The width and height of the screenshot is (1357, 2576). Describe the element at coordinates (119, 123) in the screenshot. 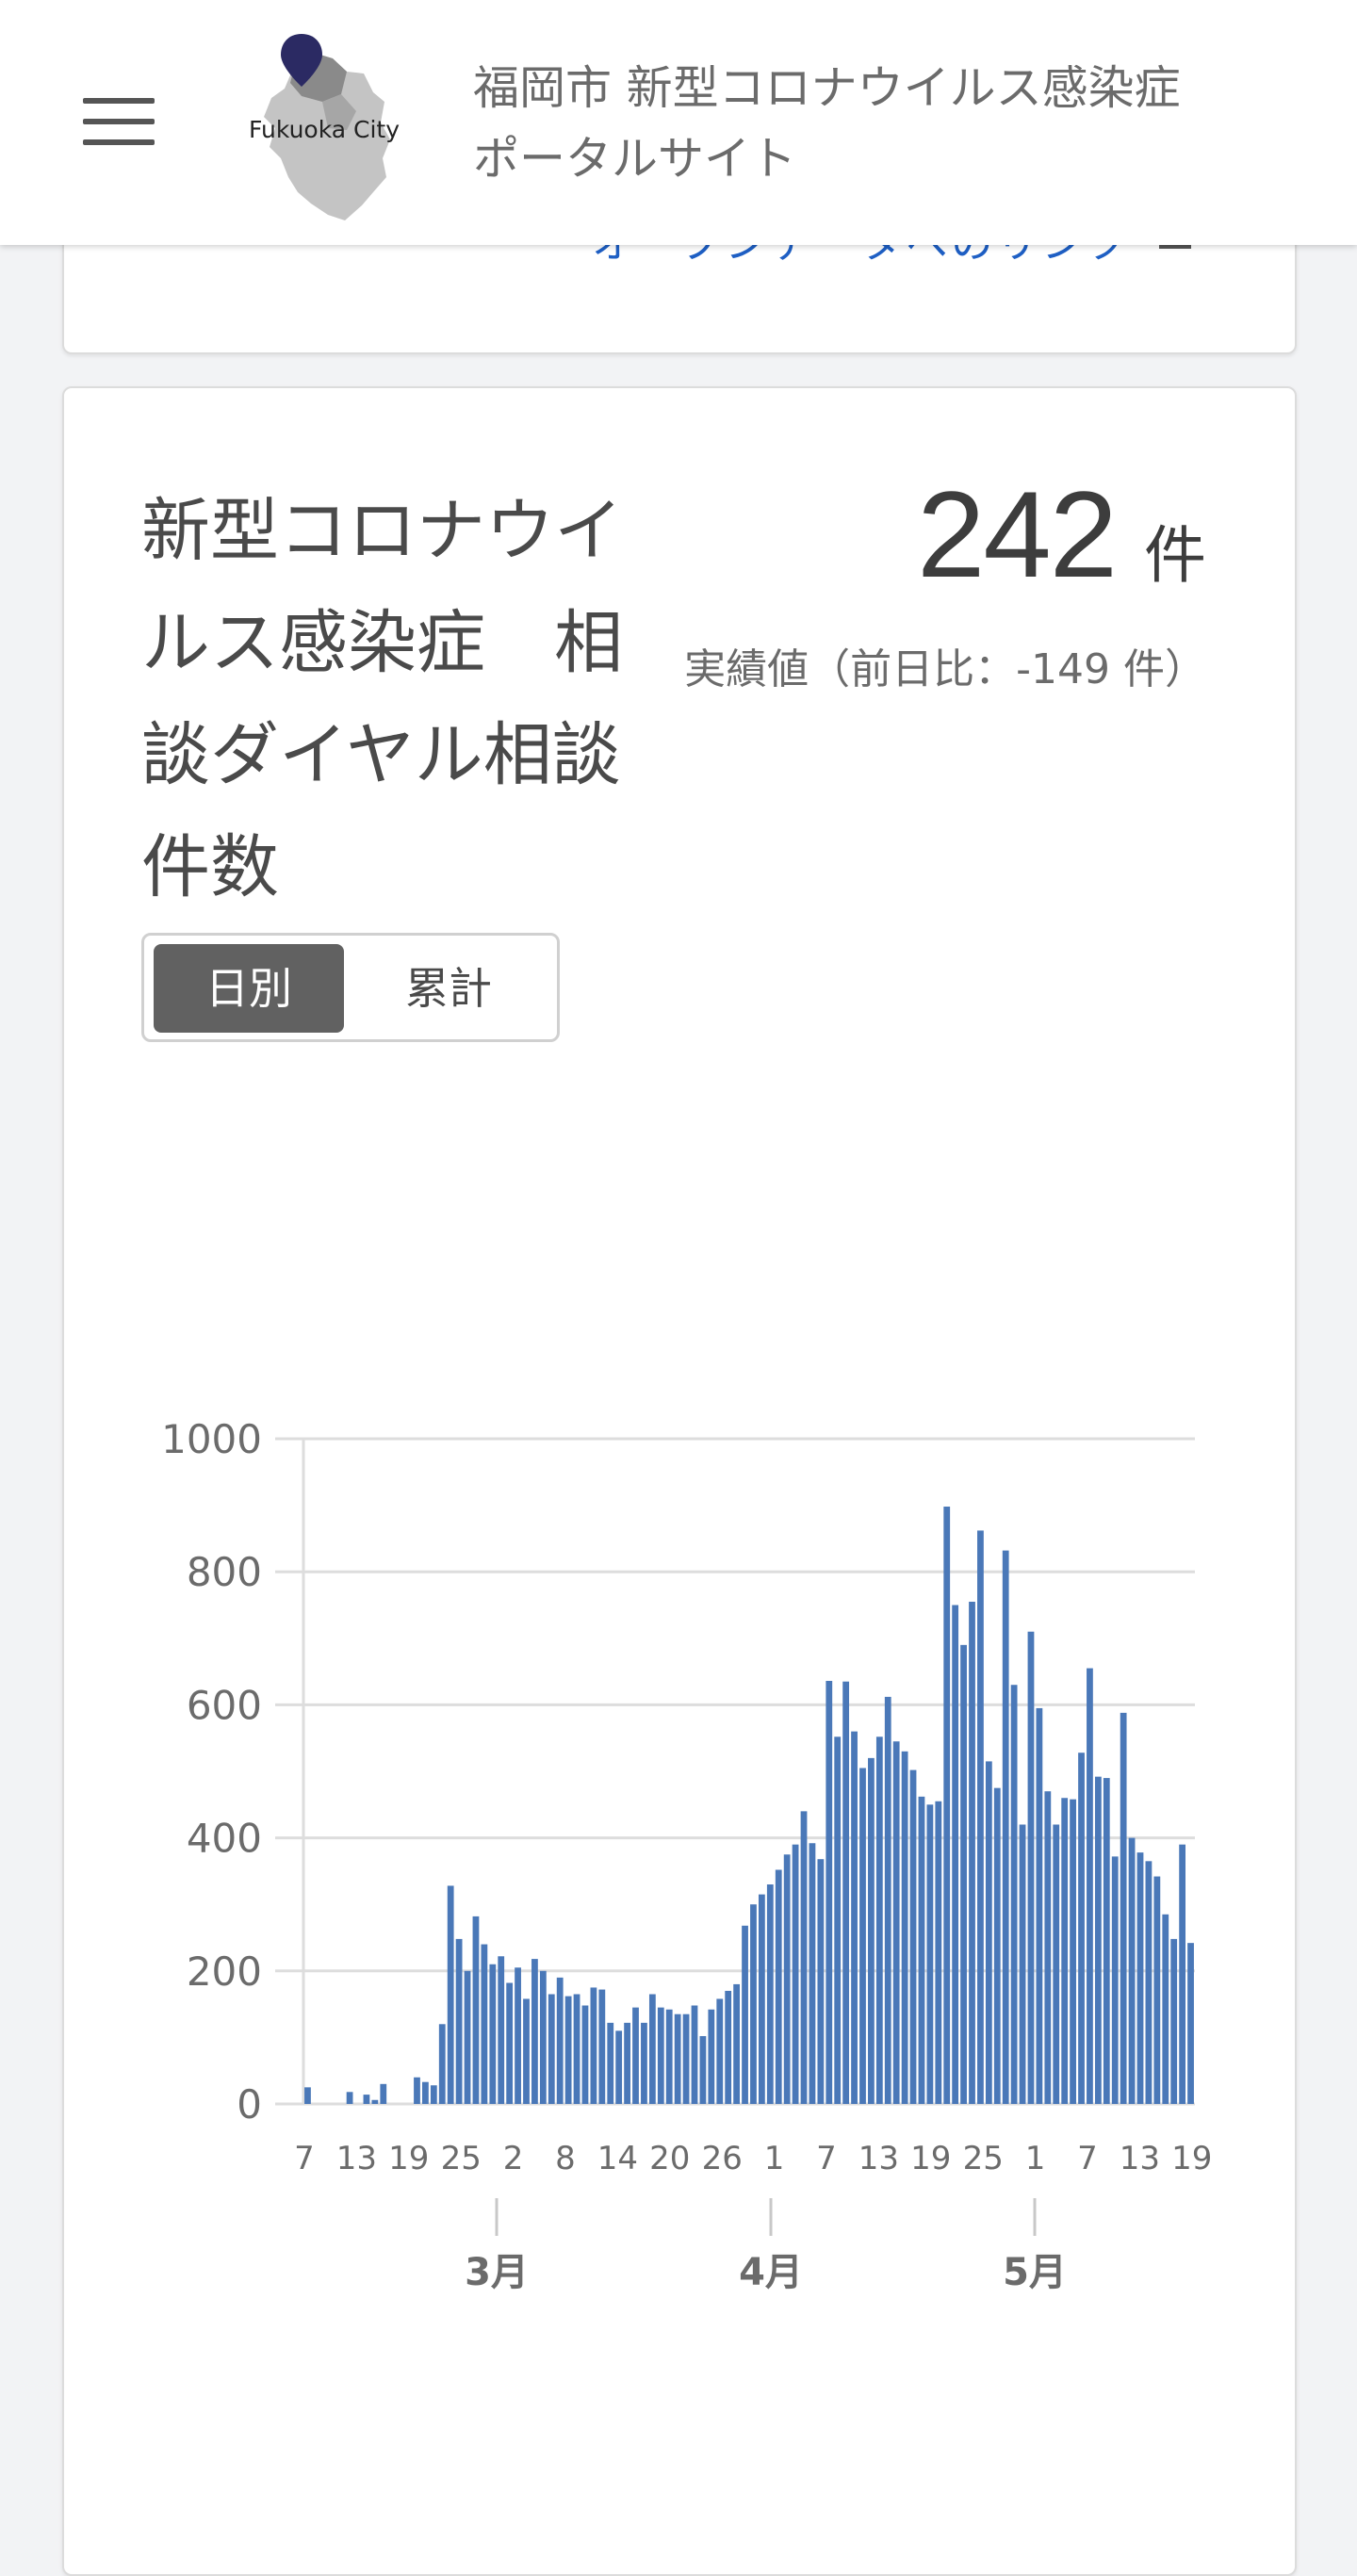

I see `hamburger-menu-icon` at that location.